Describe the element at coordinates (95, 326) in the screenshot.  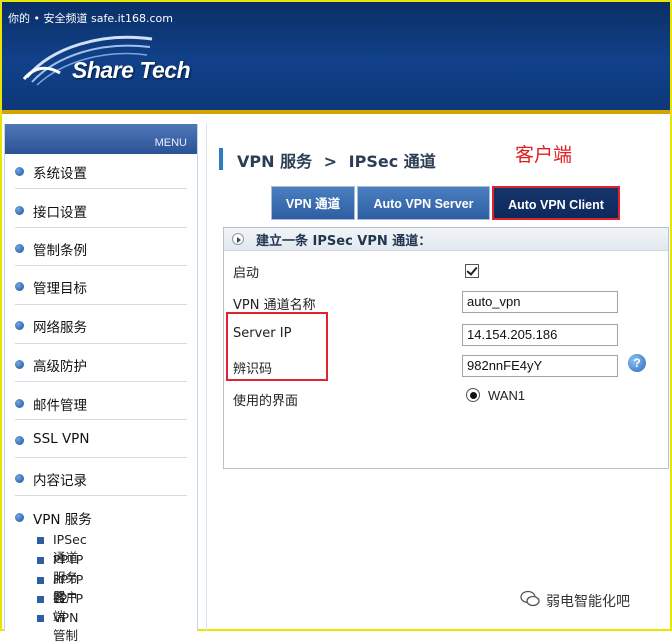
I see `sidebar-item-network-services: 网络服务` at that location.